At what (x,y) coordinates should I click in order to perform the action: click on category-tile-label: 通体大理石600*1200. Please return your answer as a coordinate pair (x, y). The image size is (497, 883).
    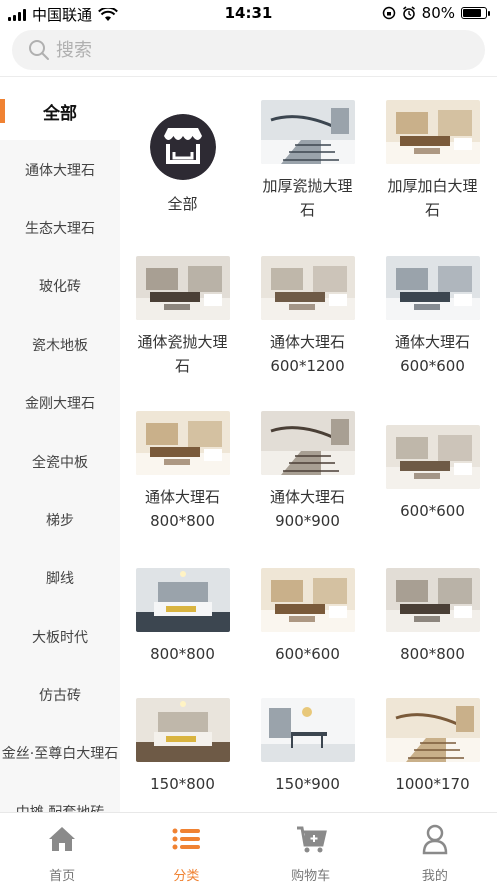
    Looking at the image, I should click on (307, 354).